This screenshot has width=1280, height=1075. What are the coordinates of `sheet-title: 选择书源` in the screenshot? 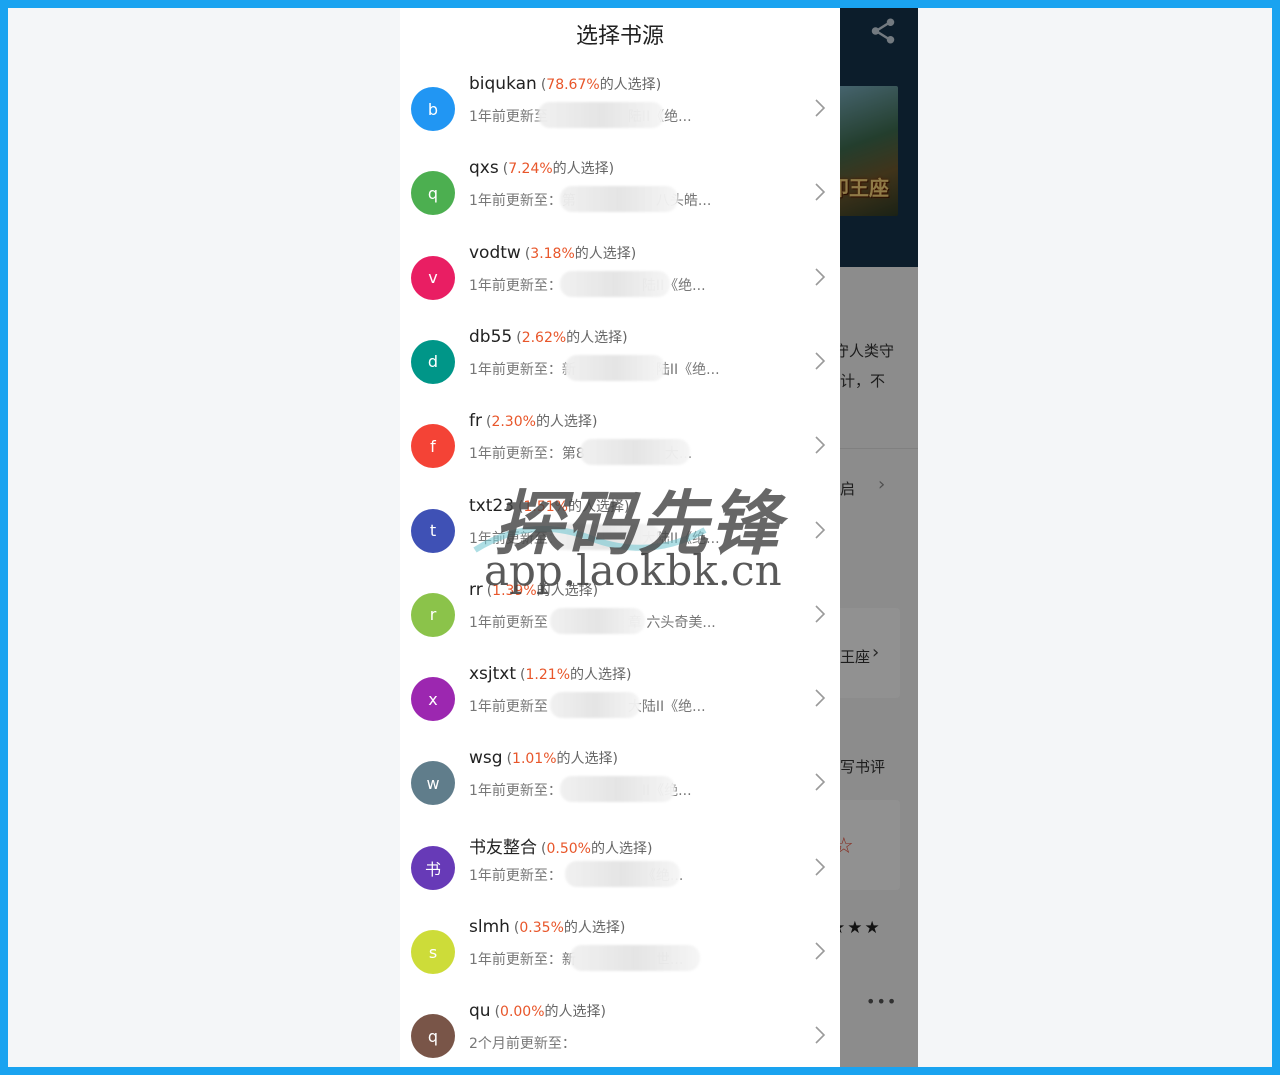 It's located at (619, 36).